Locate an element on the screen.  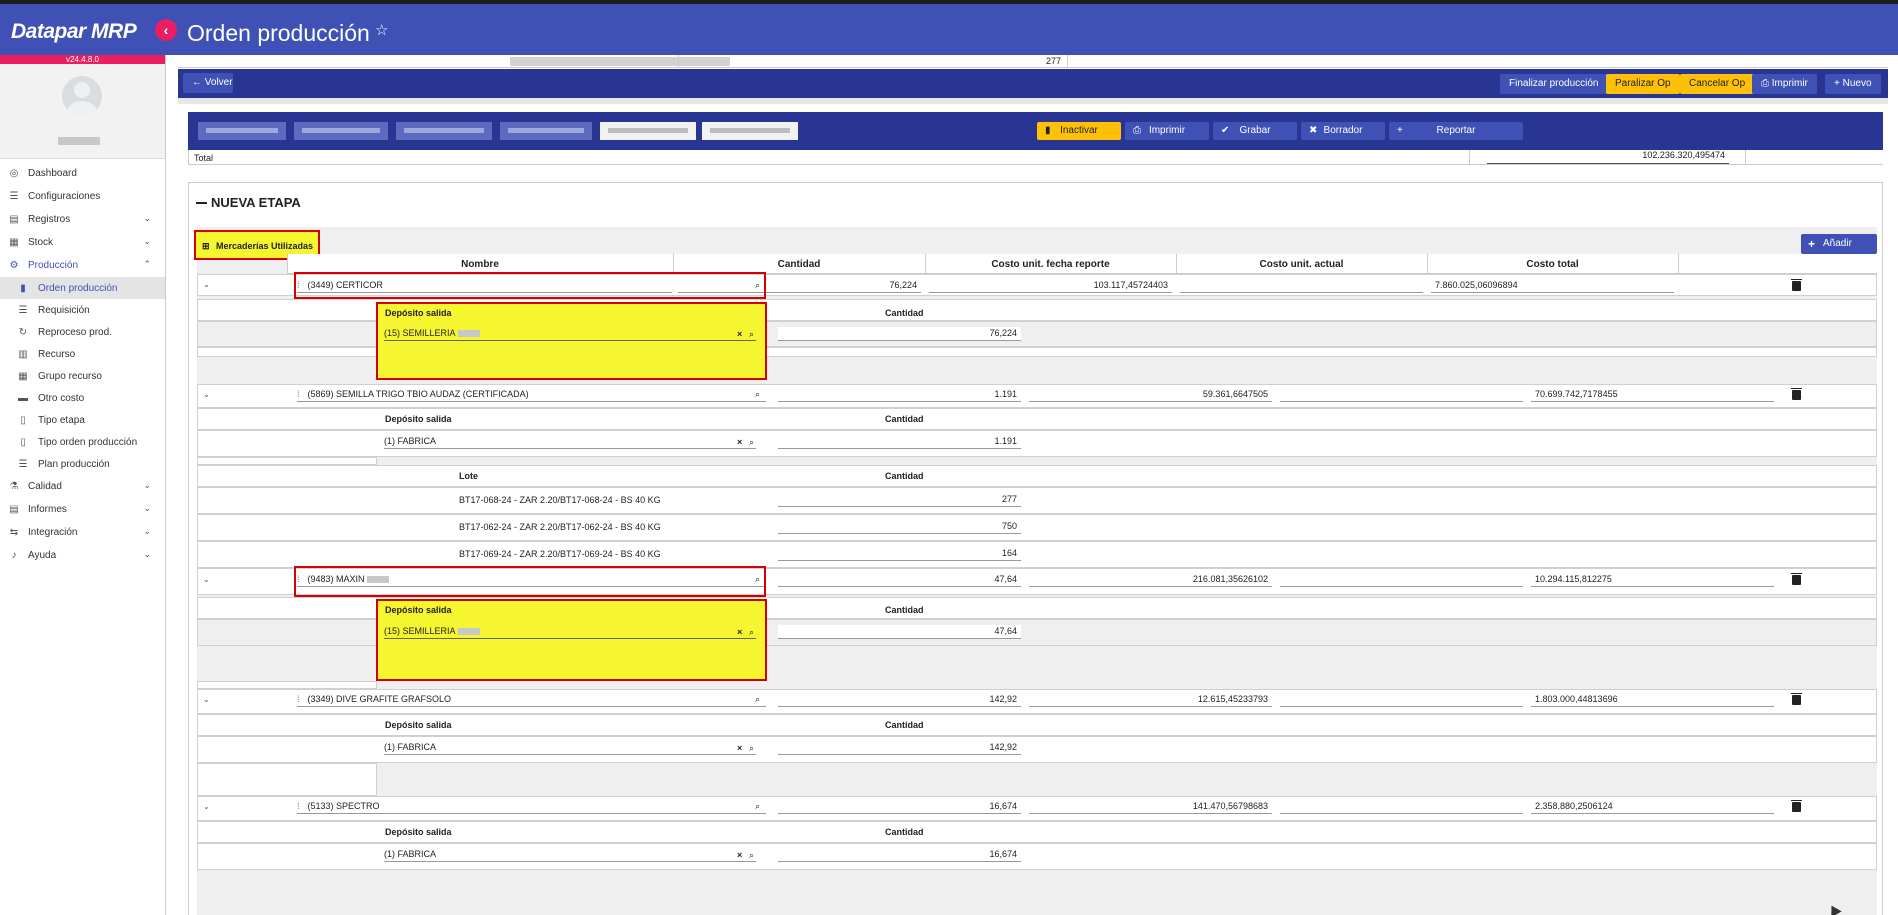
qty-field: 142,92 is located at coordinates (899, 700).